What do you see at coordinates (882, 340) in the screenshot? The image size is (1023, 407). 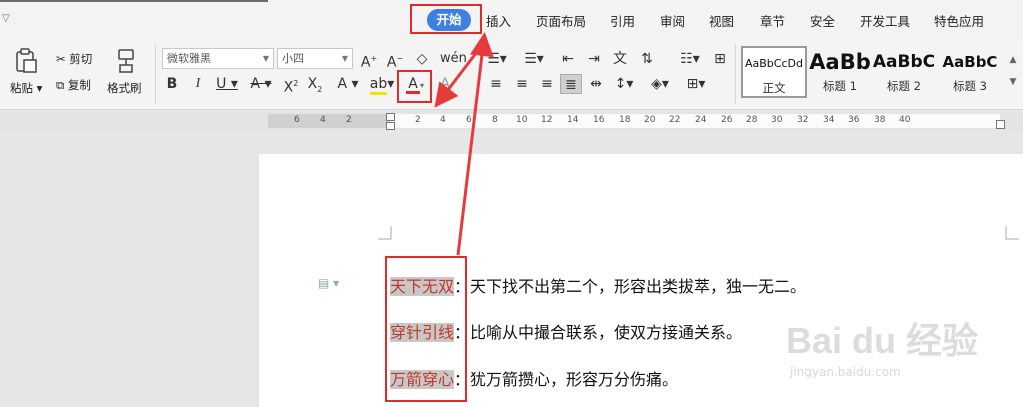 I see `baidu-jingyan-logo: Bai du 经验` at bounding box center [882, 340].